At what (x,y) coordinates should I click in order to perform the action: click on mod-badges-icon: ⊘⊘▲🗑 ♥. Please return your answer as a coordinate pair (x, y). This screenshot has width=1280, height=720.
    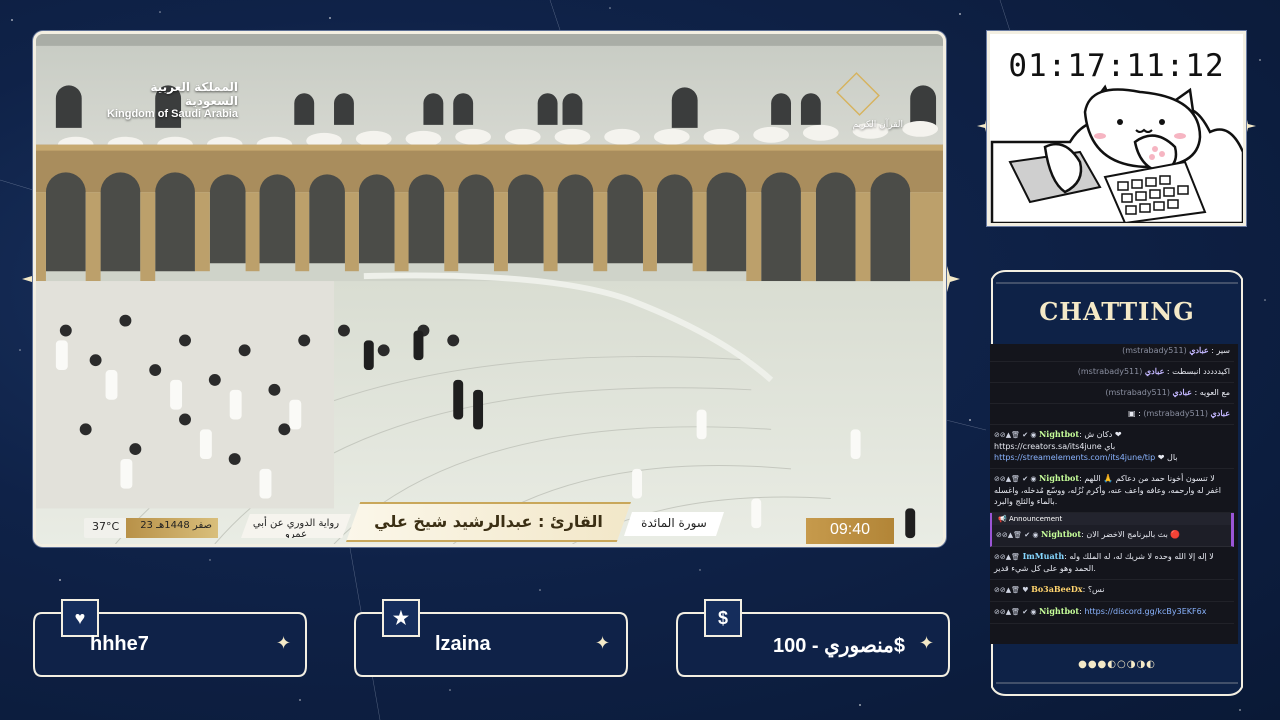
    Looking at the image, I should click on (1011, 590).